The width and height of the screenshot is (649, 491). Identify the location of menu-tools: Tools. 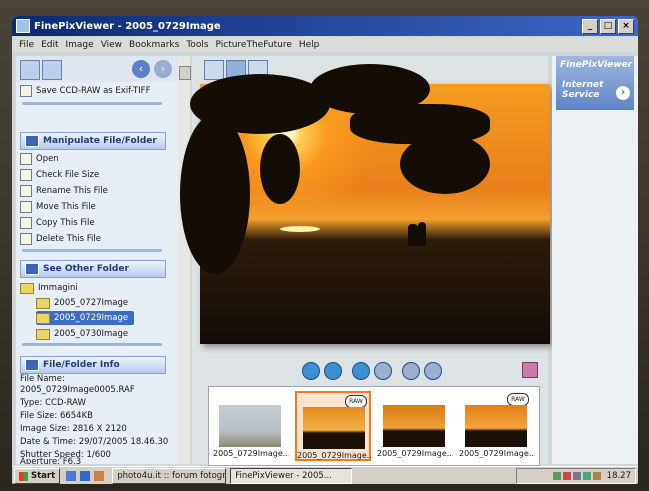
(197, 45).